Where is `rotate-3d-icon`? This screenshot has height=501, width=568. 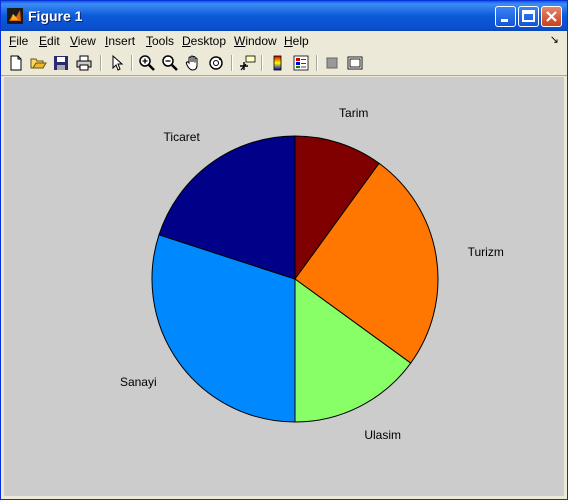
rotate-3d-icon is located at coordinates (216, 63).